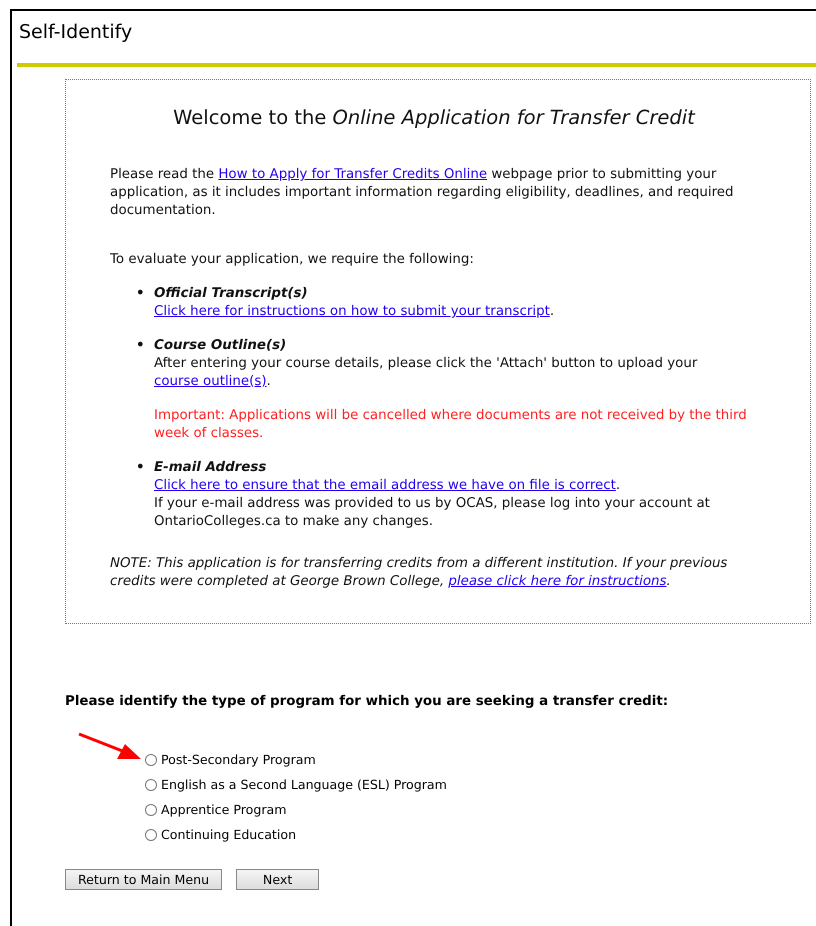 This screenshot has width=816, height=926. What do you see at coordinates (238, 759) in the screenshot?
I see `option-label: Post-Secondary Program` at bounding box center [238, 759].